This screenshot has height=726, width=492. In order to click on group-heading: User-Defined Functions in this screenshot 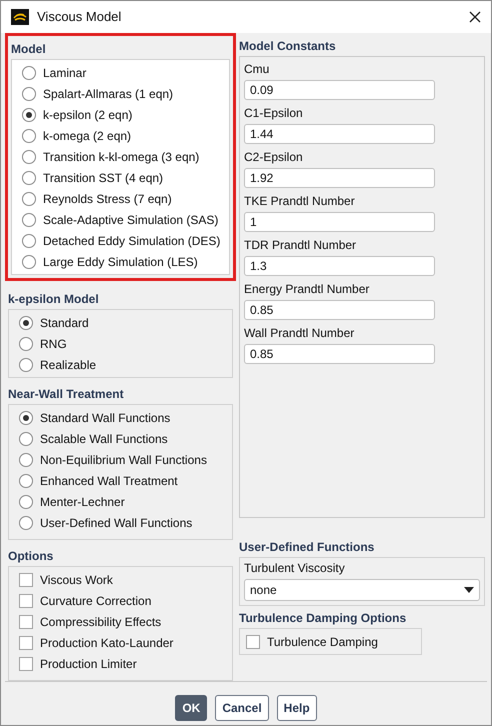, I will do `click(307, 547)`.